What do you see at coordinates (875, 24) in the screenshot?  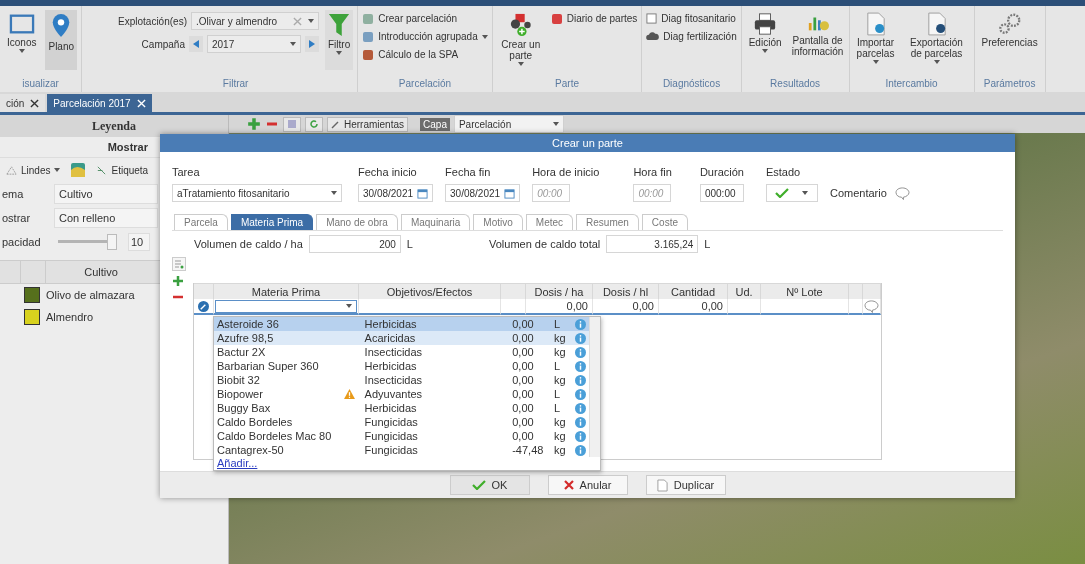 I see `document-import-icon` at bounding box center [875, 24].